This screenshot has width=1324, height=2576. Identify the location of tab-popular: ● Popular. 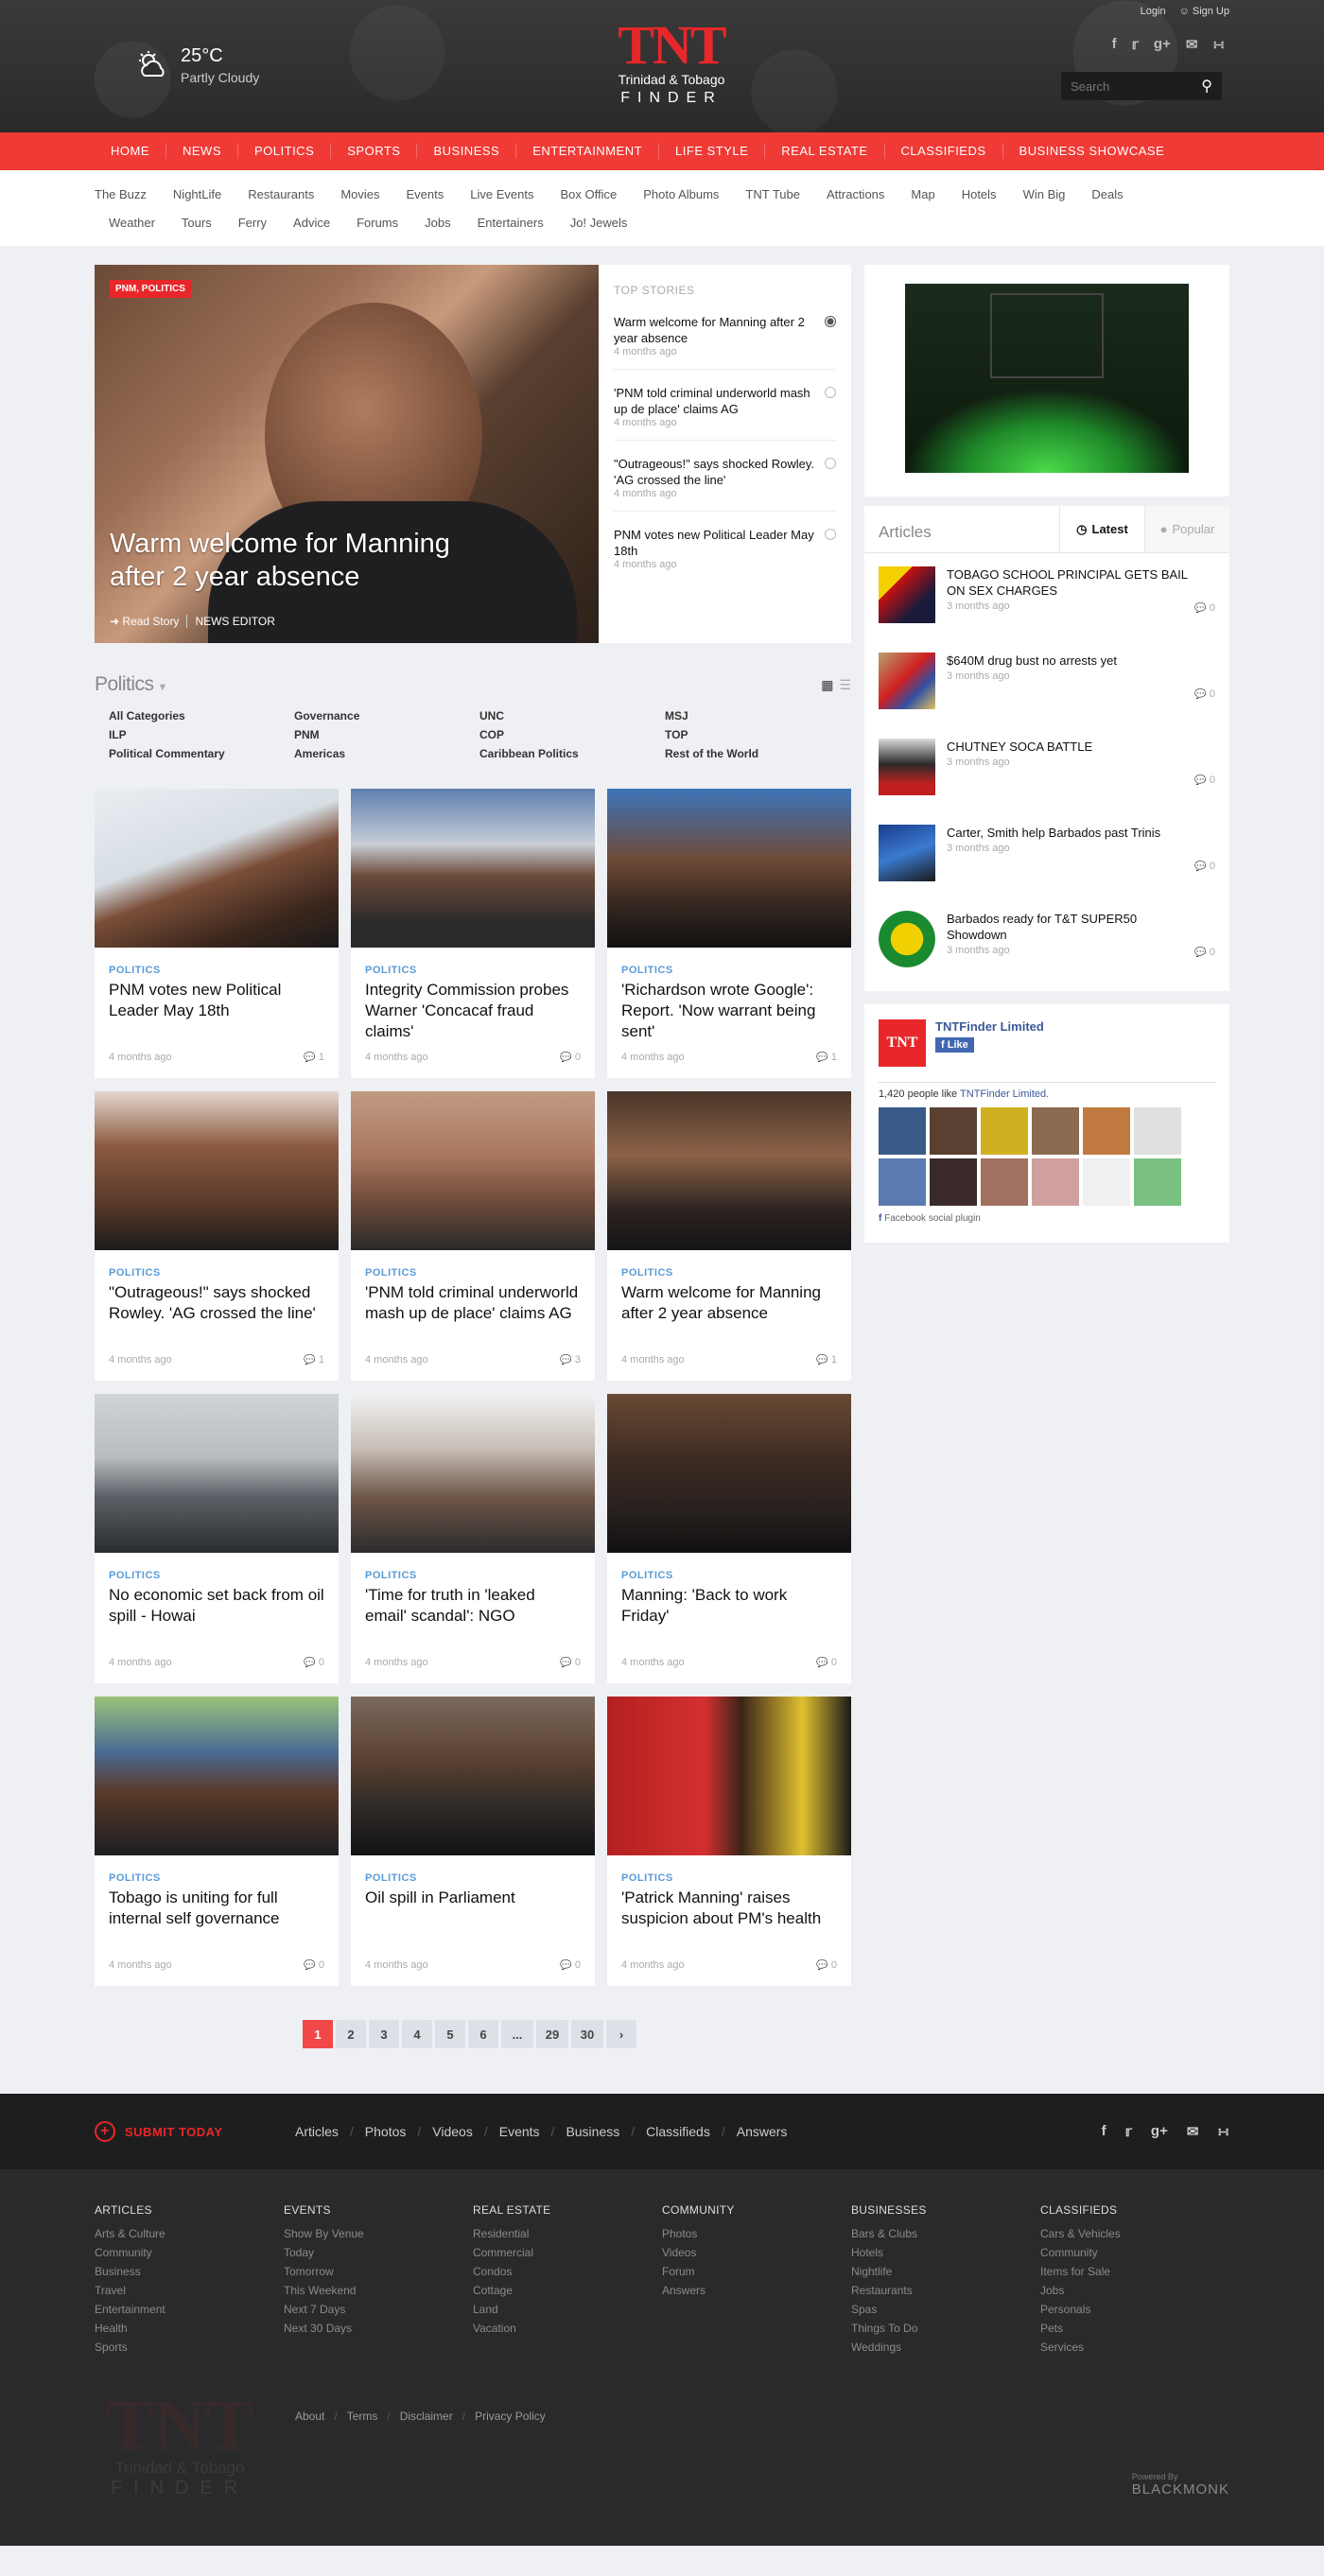
(1187, 529).